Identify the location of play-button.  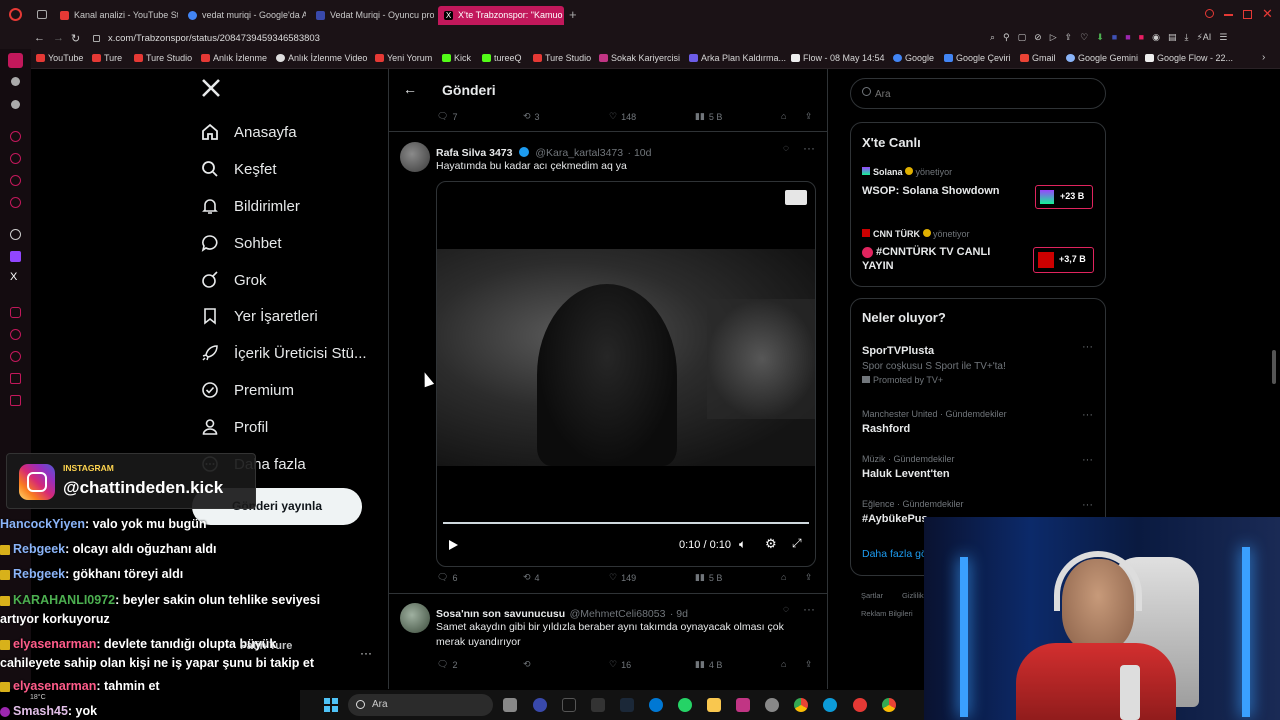
(453, 547).